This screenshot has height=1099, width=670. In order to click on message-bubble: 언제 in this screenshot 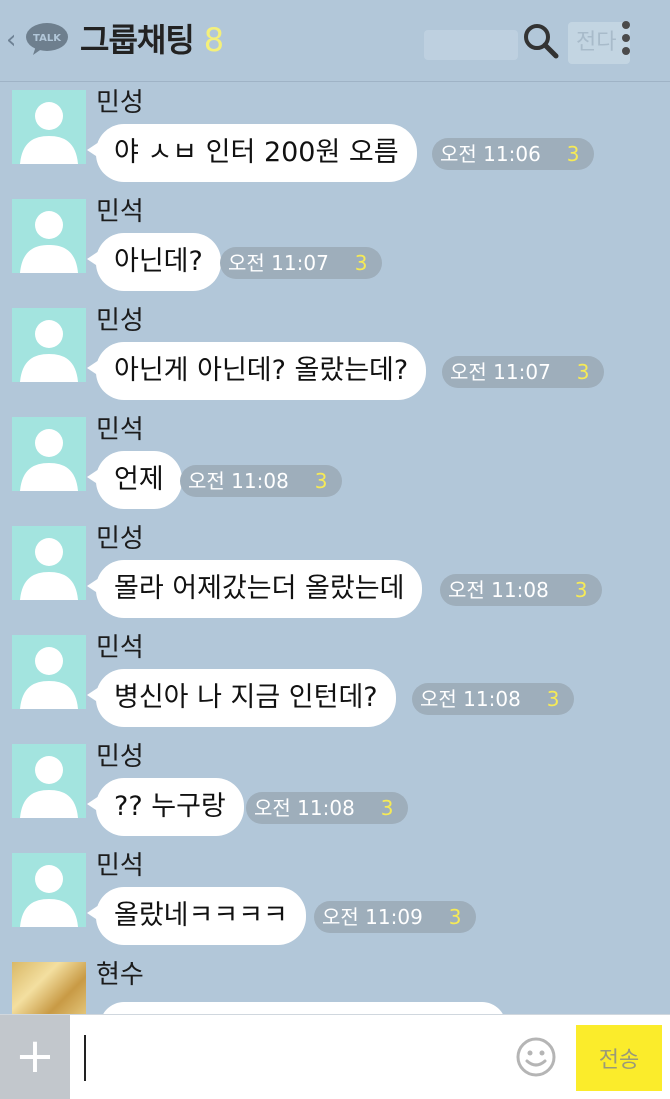, I will do `click(134, 480)`.